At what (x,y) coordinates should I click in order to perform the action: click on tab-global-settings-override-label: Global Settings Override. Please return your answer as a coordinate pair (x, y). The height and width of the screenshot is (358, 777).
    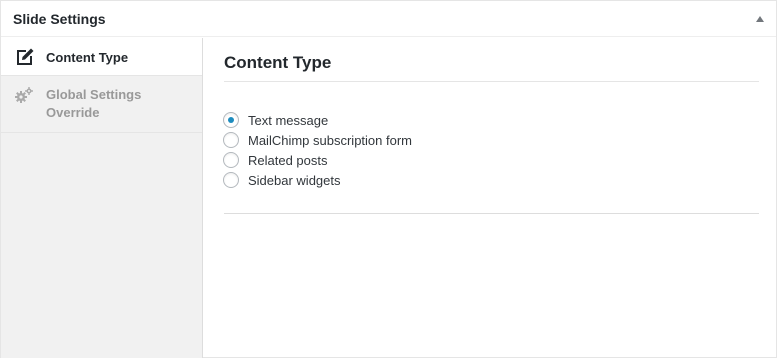
    Looking at the image, I should click on (94, 103).